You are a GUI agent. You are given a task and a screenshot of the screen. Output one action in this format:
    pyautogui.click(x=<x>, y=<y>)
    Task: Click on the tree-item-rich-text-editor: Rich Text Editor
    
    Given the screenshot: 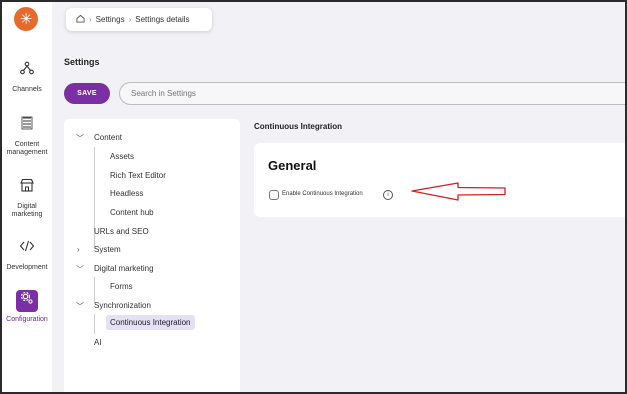 What is the action you would take?
    pyautogui.click(x=138, y=175)
    